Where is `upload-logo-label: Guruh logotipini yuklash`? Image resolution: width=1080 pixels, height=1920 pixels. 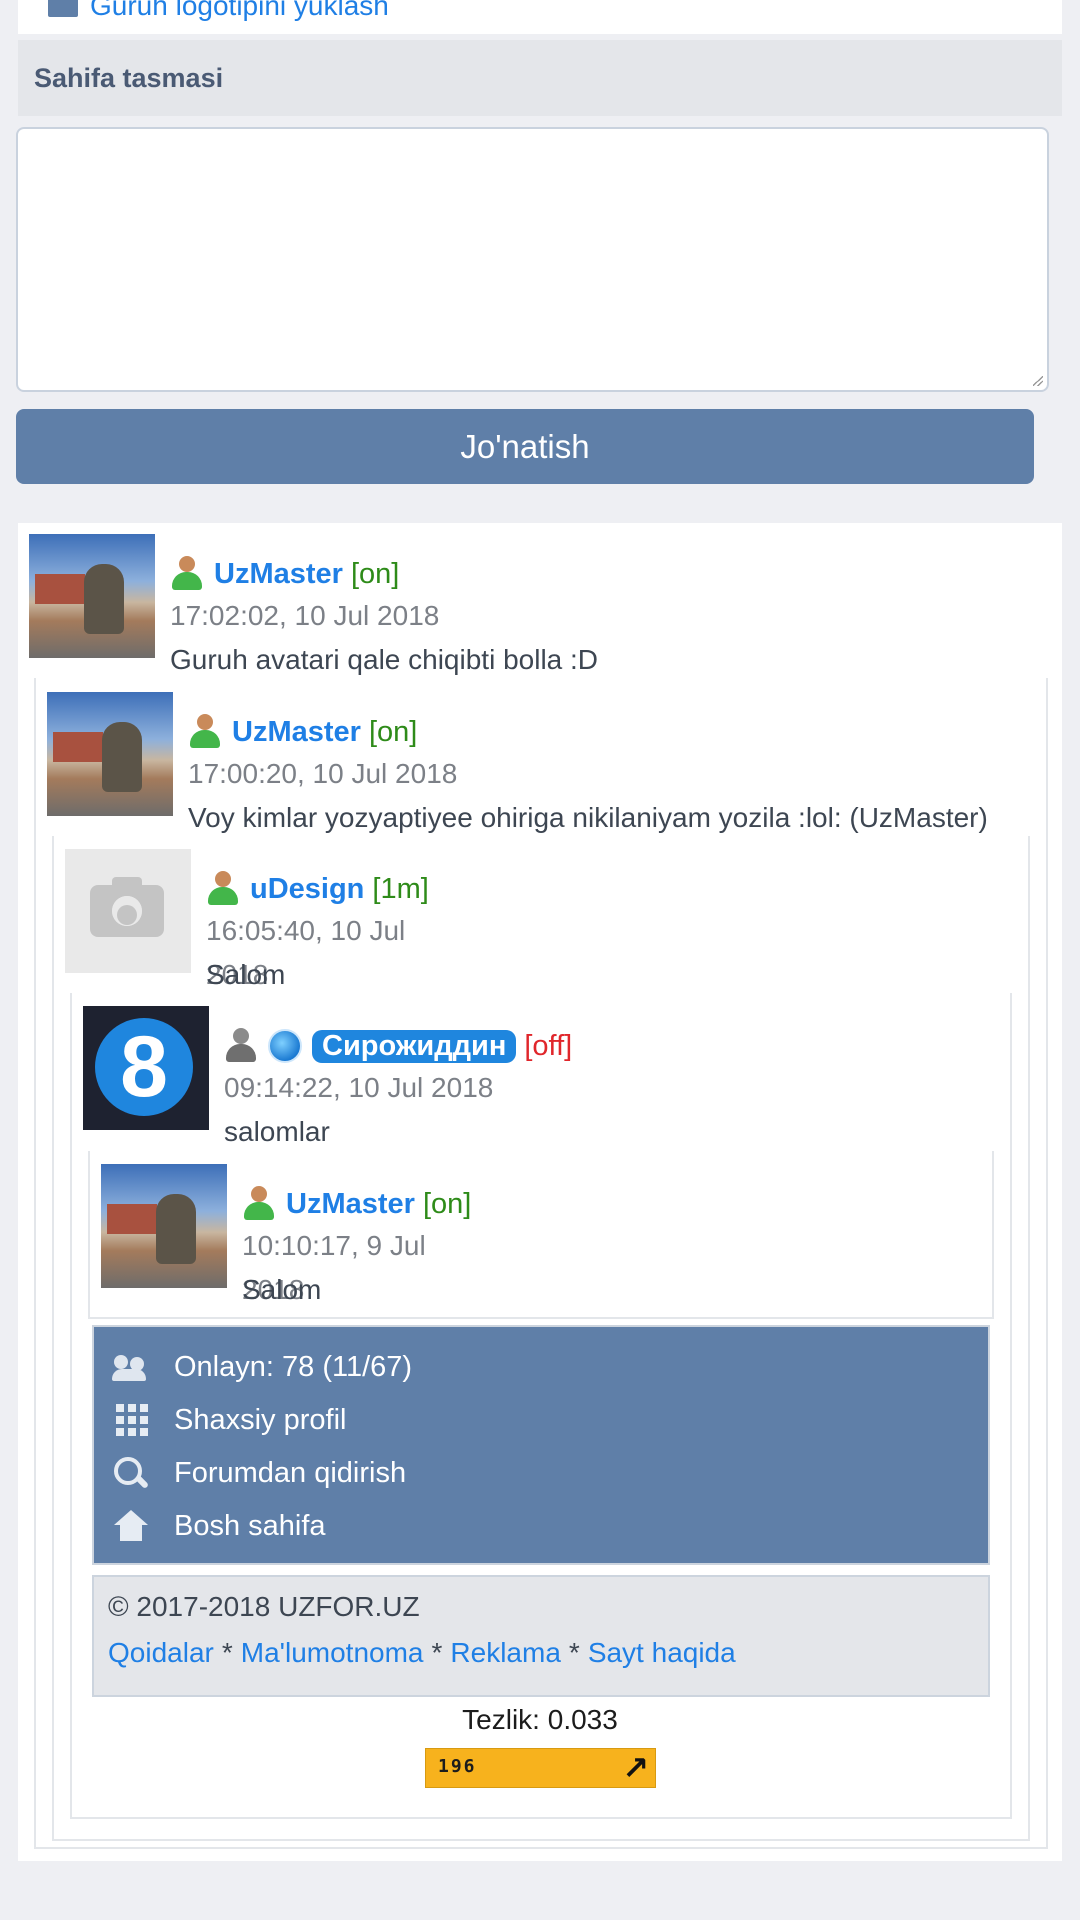
upload-logo-label: Guruh logotipini yuklash is located at coordinates (239, 11).